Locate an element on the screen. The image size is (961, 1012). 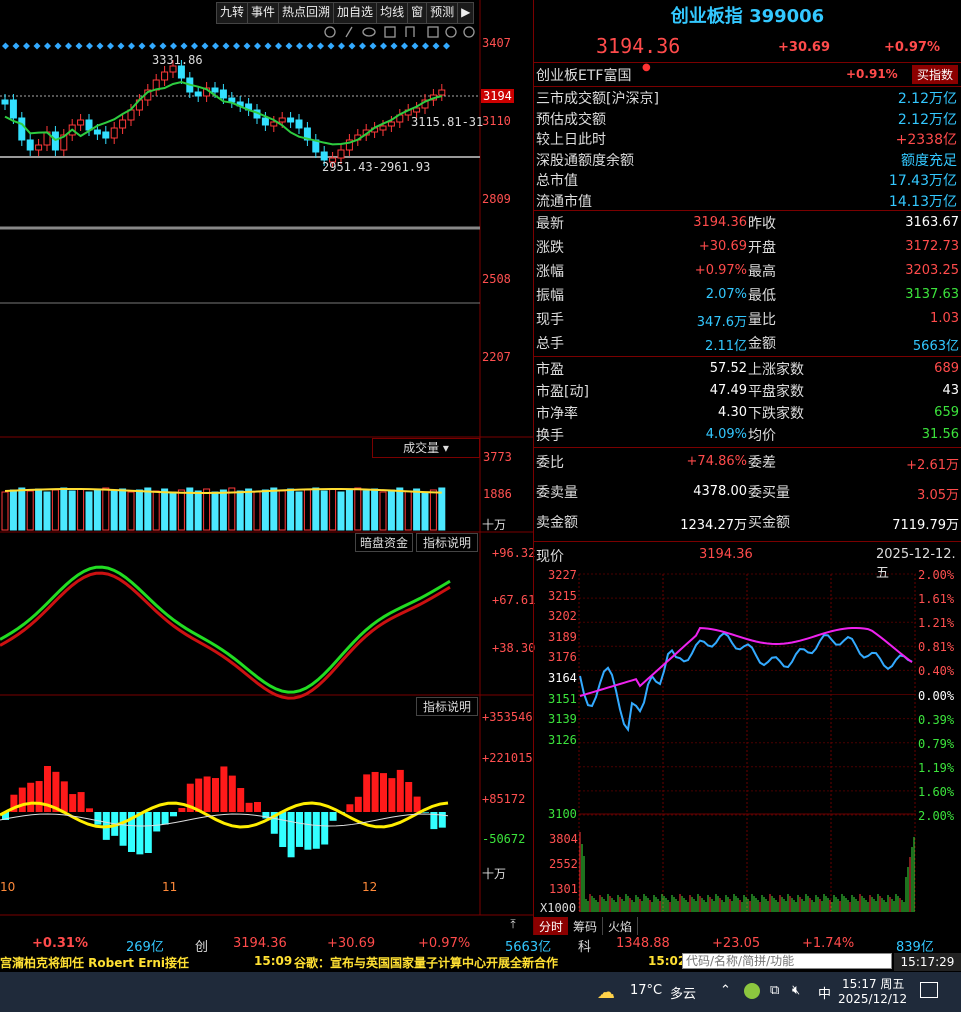
draw-icon is located at coordinates (349, 32).